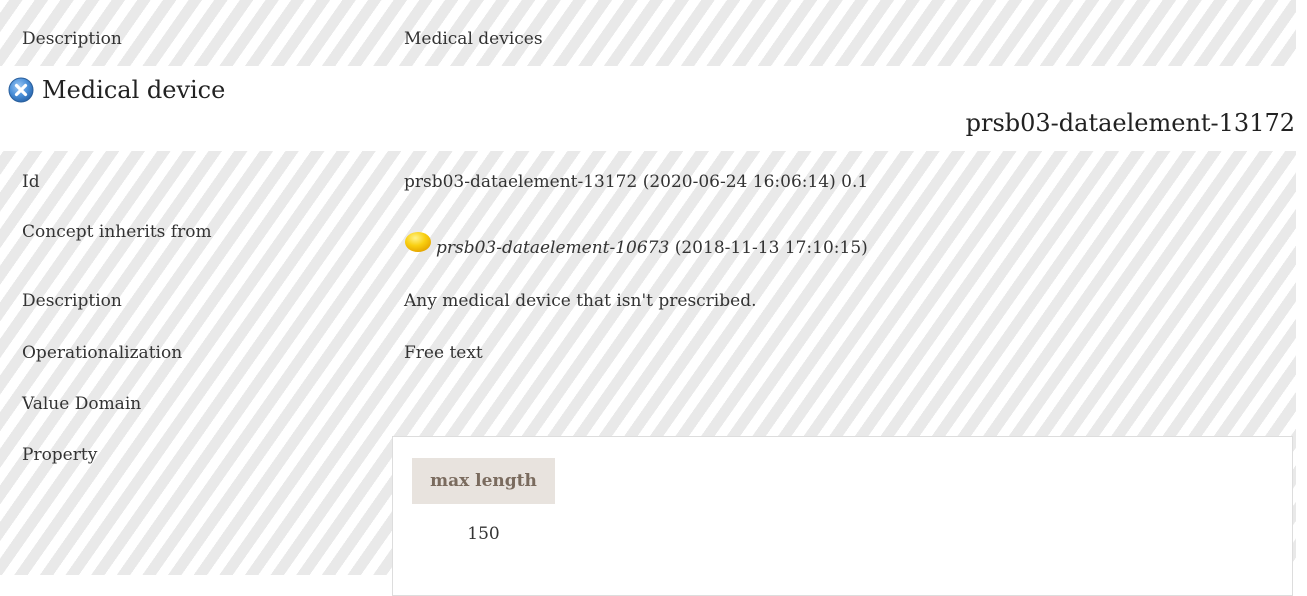 The width and height of the screenshot is (1307, 596). What do you see at coordinates (648, 33) in the screenshot?
I see `top-table: Description Medical devices` at bounding box center [648, 33].